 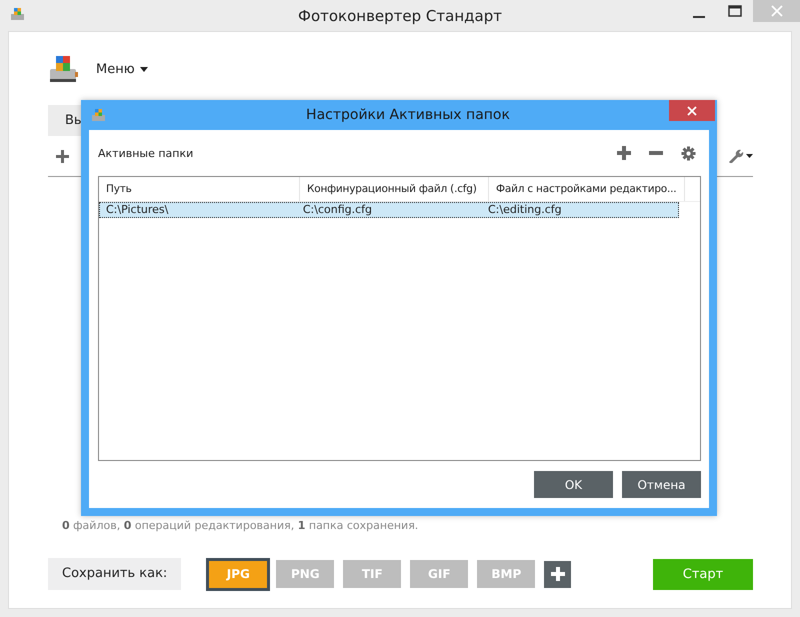 I want to click on close-button, so click(x=692, y=110).